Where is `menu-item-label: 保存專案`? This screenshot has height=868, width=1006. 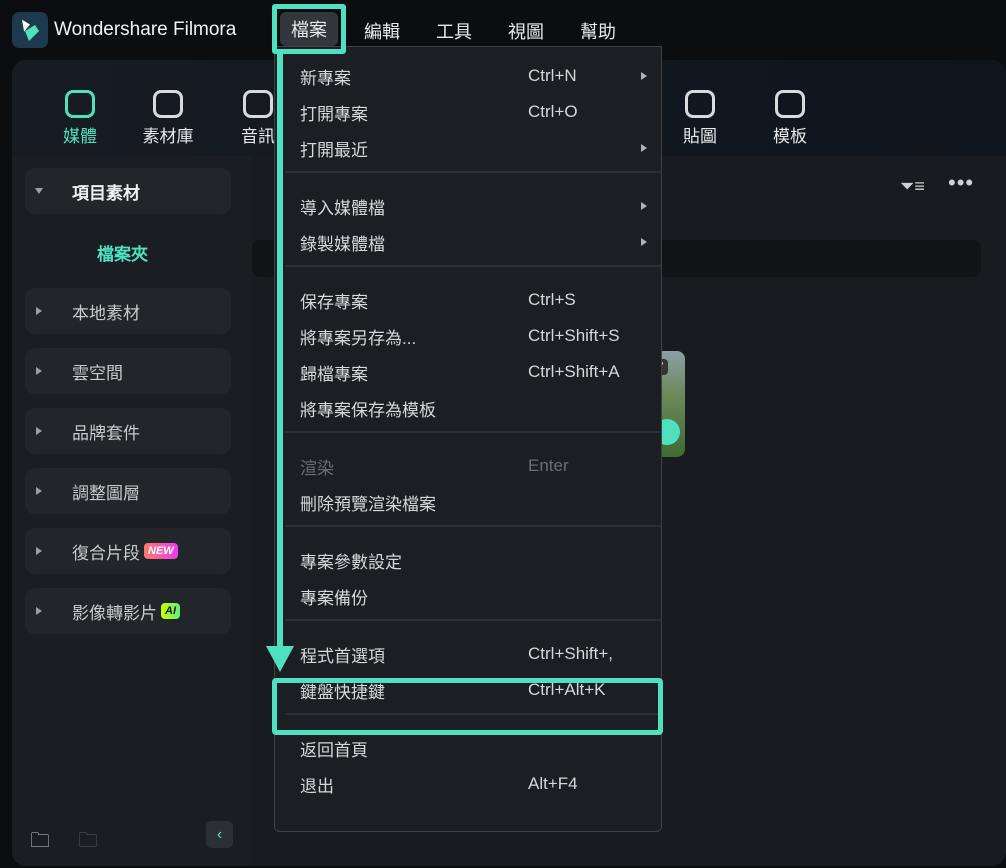
menu-item-label: 保存專案 is located at coordinates (334, 302).